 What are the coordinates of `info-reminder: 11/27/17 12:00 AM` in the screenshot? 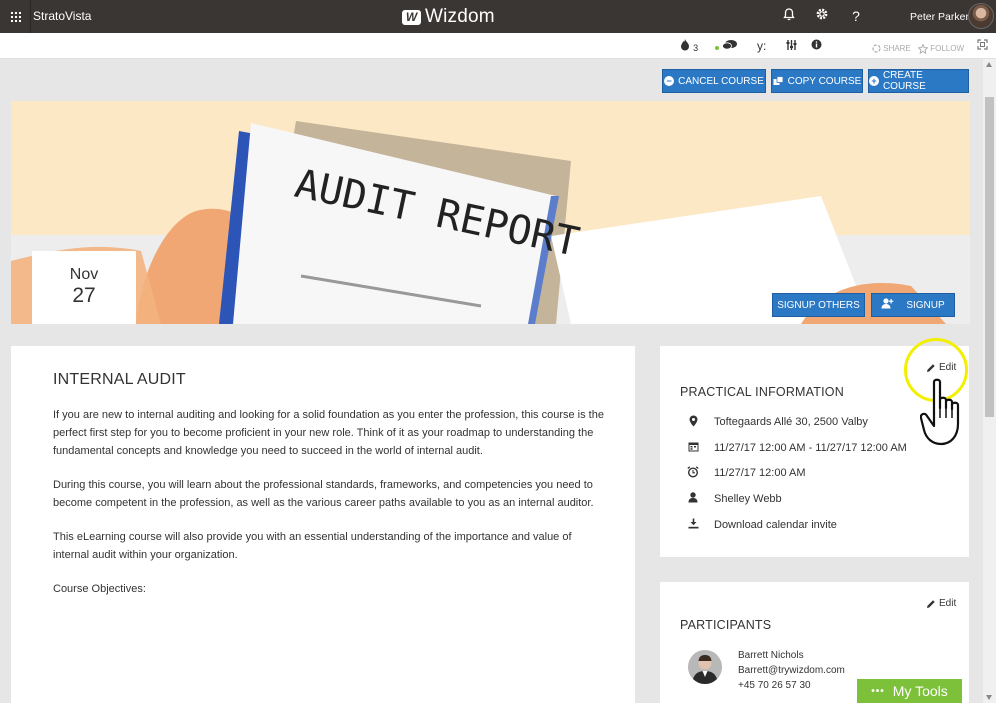 It's located at (746, 473).